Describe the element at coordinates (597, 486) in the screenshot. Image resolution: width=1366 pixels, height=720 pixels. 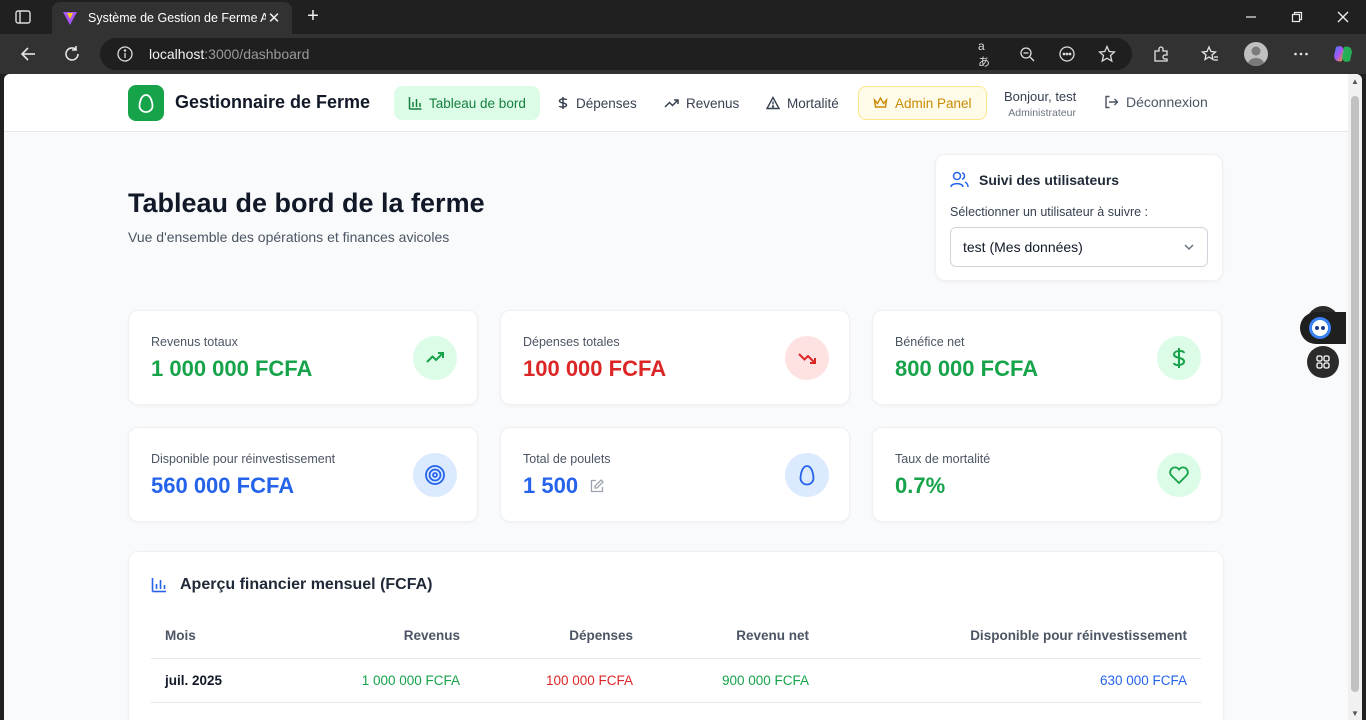
I see `edit-icon` at that location.